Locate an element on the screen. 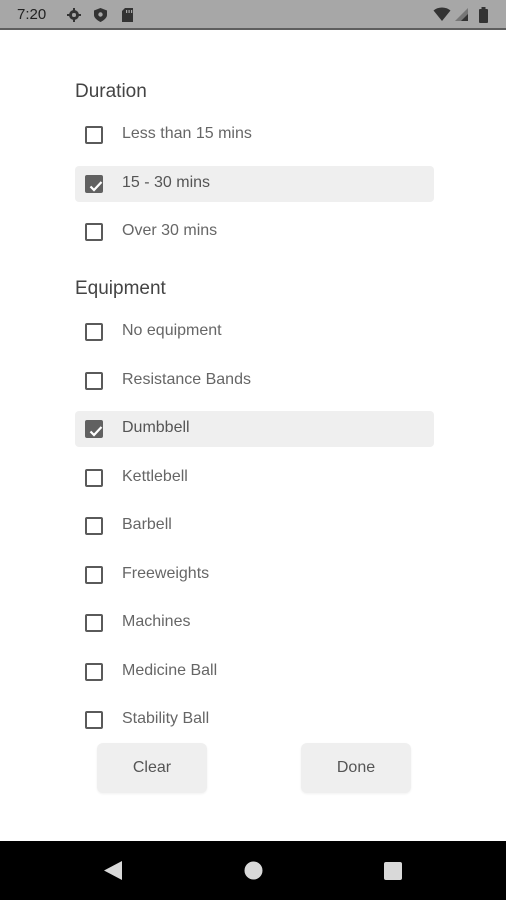 This screenshot has width=506, height=900. option-resistance-bands: Resistance Bands is located at coordinates (254, 381).